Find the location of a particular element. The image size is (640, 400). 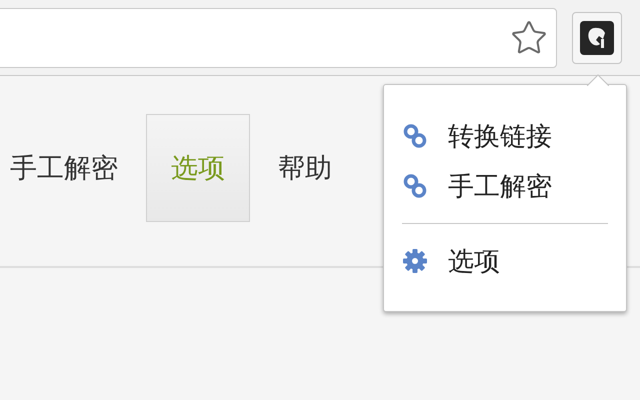

menu-item: 手工解密 is located at coordinates (500, 186).